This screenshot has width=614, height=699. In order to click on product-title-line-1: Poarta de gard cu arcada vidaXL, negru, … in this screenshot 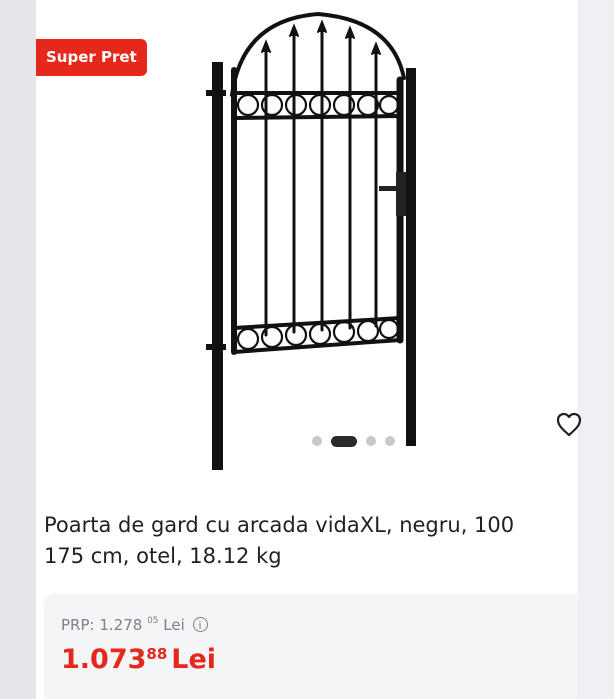, I will do `click(279, 525)`.